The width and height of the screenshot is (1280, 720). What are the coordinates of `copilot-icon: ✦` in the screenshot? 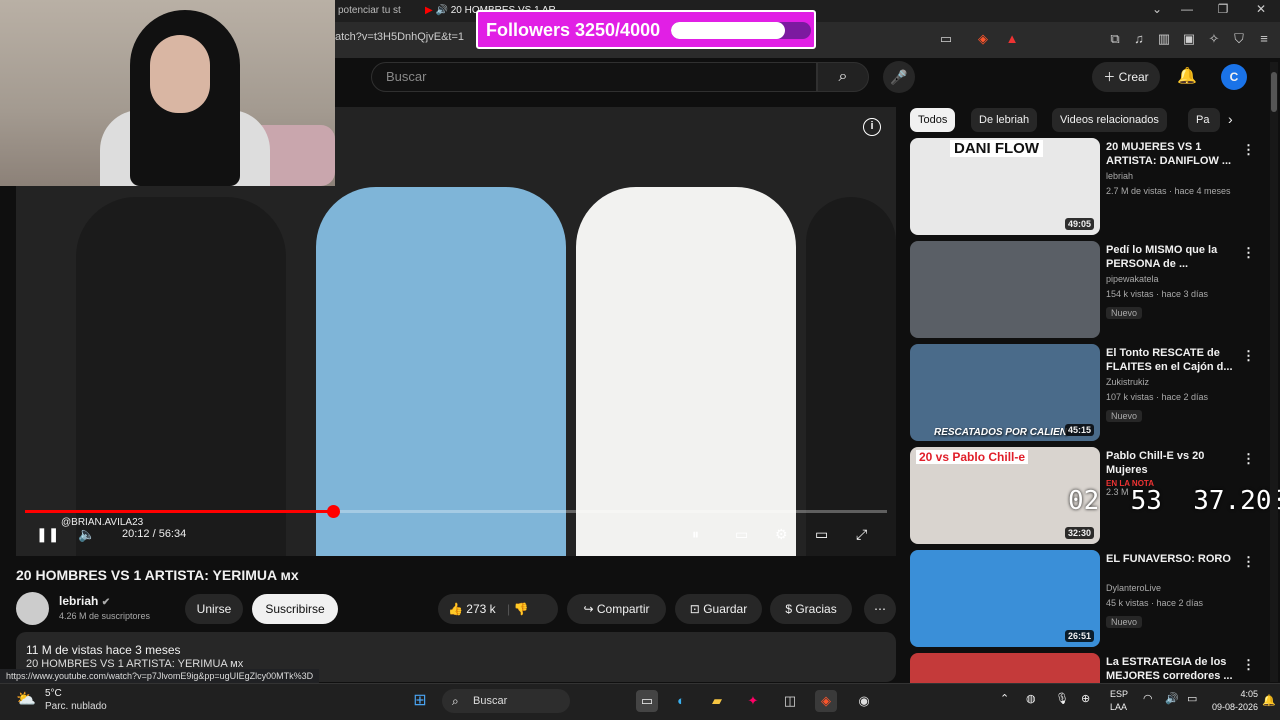 It's located at (753, 701).